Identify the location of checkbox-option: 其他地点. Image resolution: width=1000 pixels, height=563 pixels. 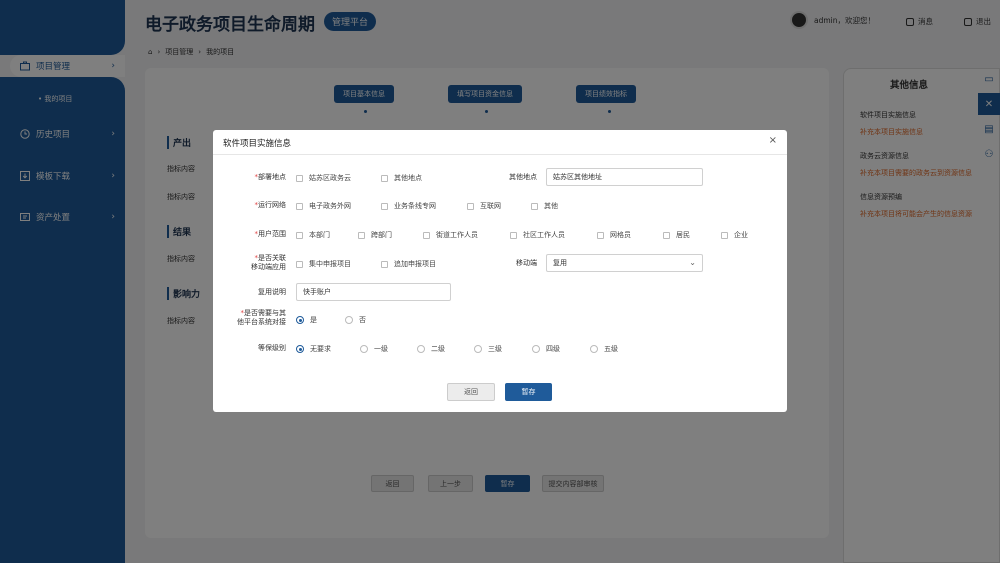
(401, 178).